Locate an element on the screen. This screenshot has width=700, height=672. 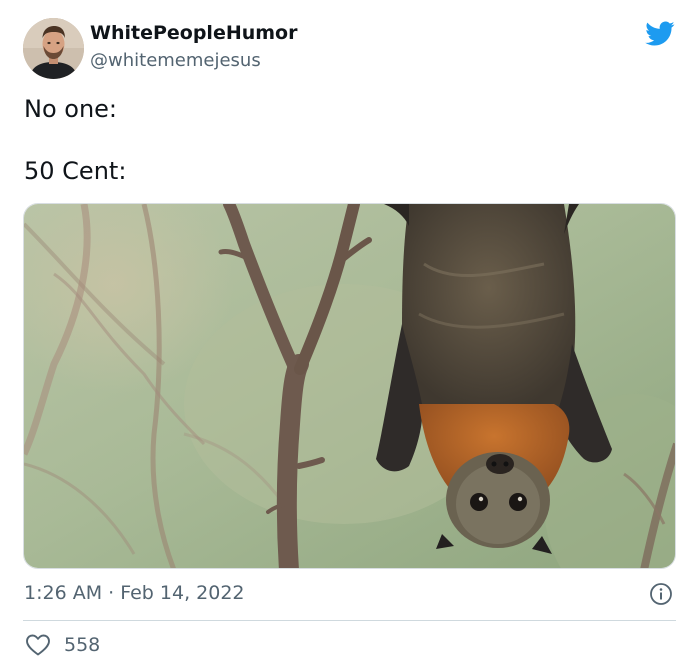
like-count: 558 is located at coordinates (82, 645).